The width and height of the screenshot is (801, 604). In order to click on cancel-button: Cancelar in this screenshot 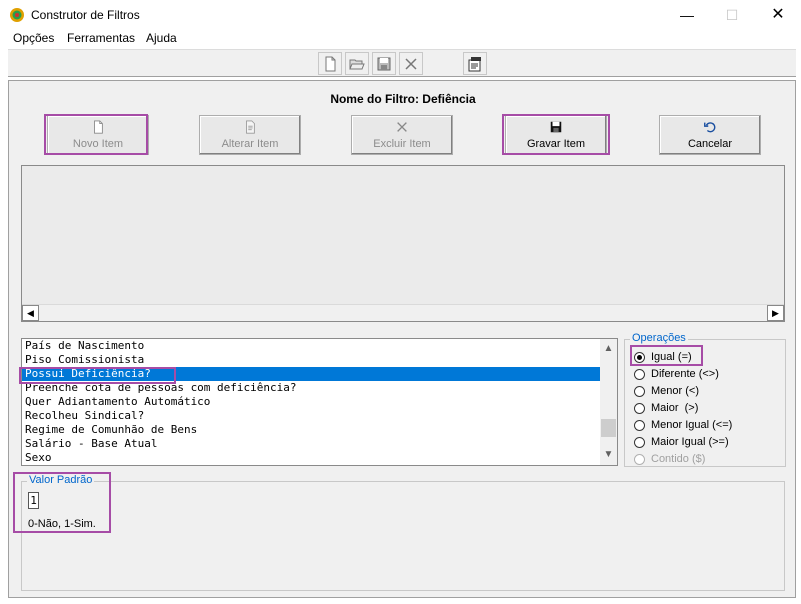, I will do `click(710, 135)`.